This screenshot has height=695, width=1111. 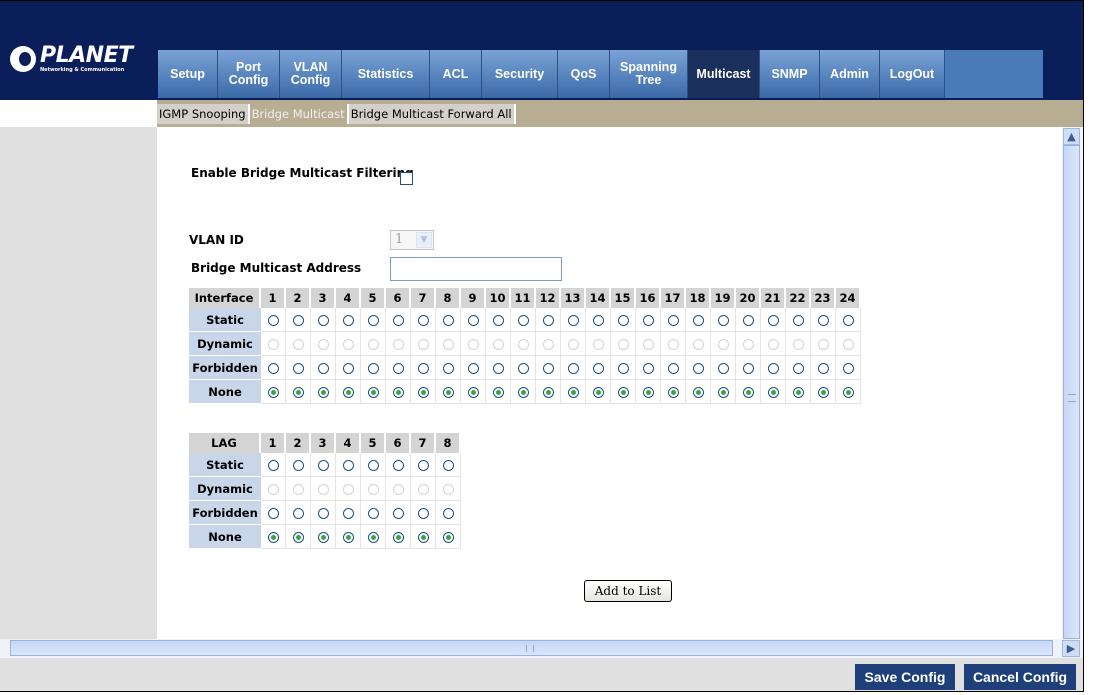 I want to click on nav-item: Multicast, so click(x=724, y=74).